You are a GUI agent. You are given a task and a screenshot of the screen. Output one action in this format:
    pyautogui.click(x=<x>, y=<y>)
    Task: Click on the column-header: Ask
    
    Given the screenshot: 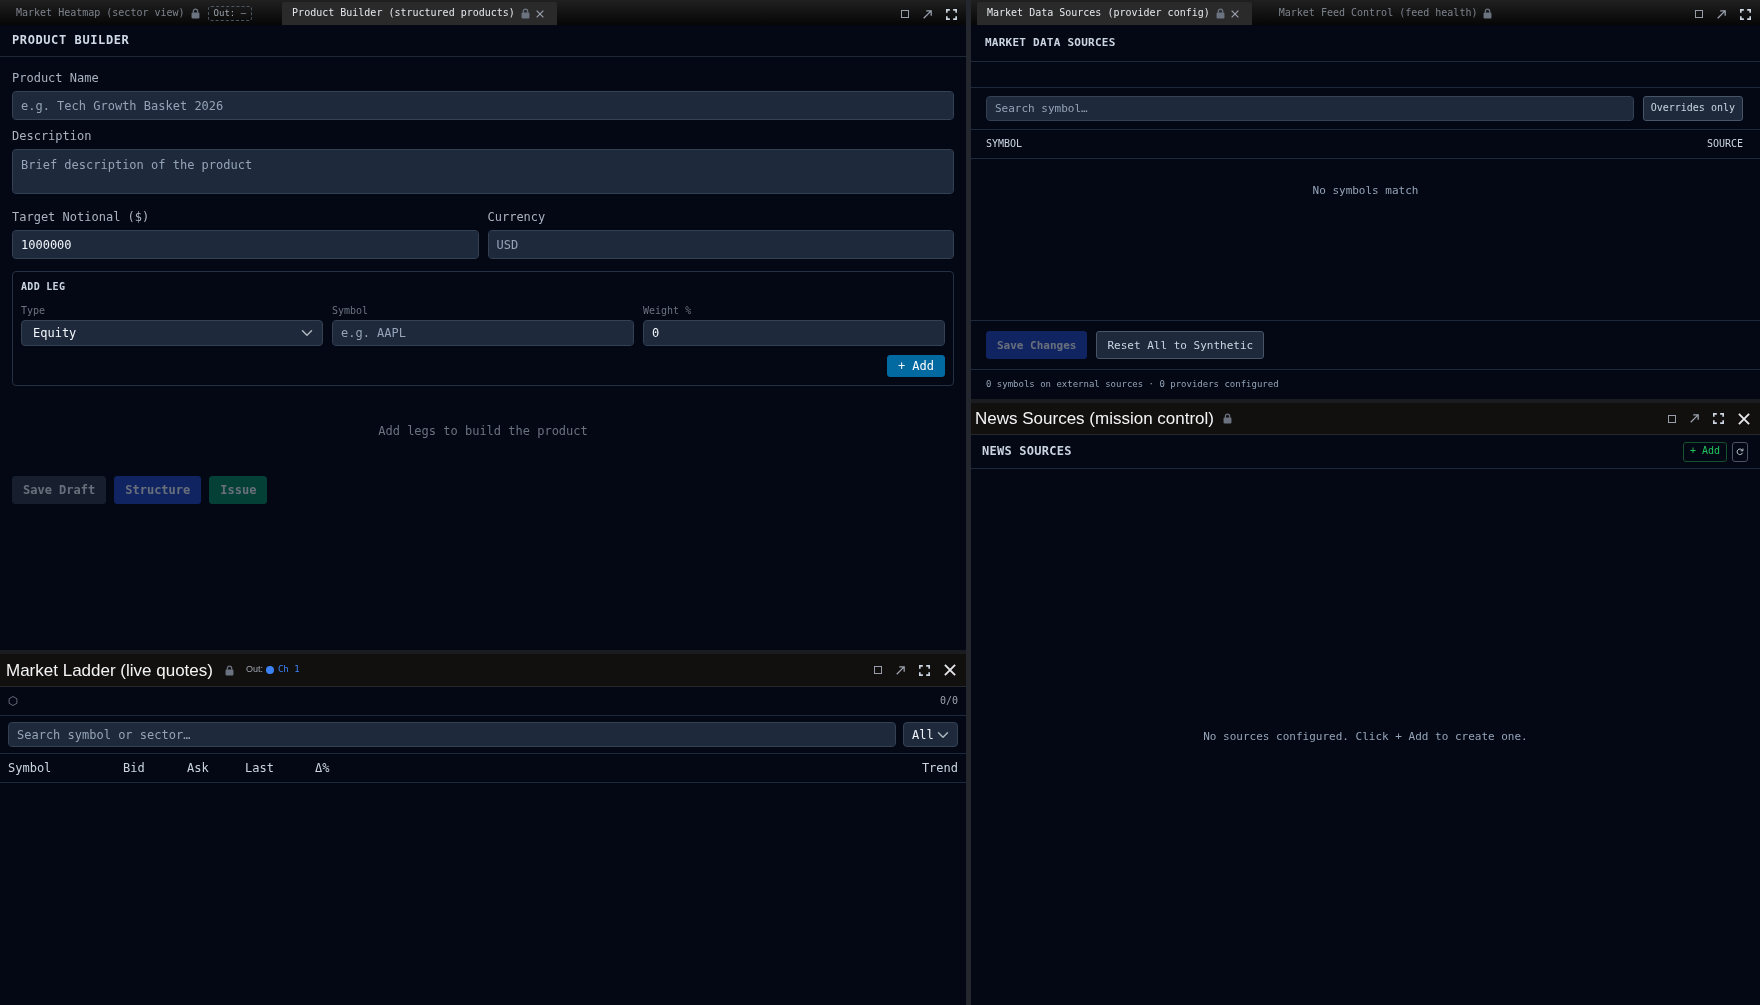 What is the action you would take?
    pyautogui.click(x=198, y=768)
    